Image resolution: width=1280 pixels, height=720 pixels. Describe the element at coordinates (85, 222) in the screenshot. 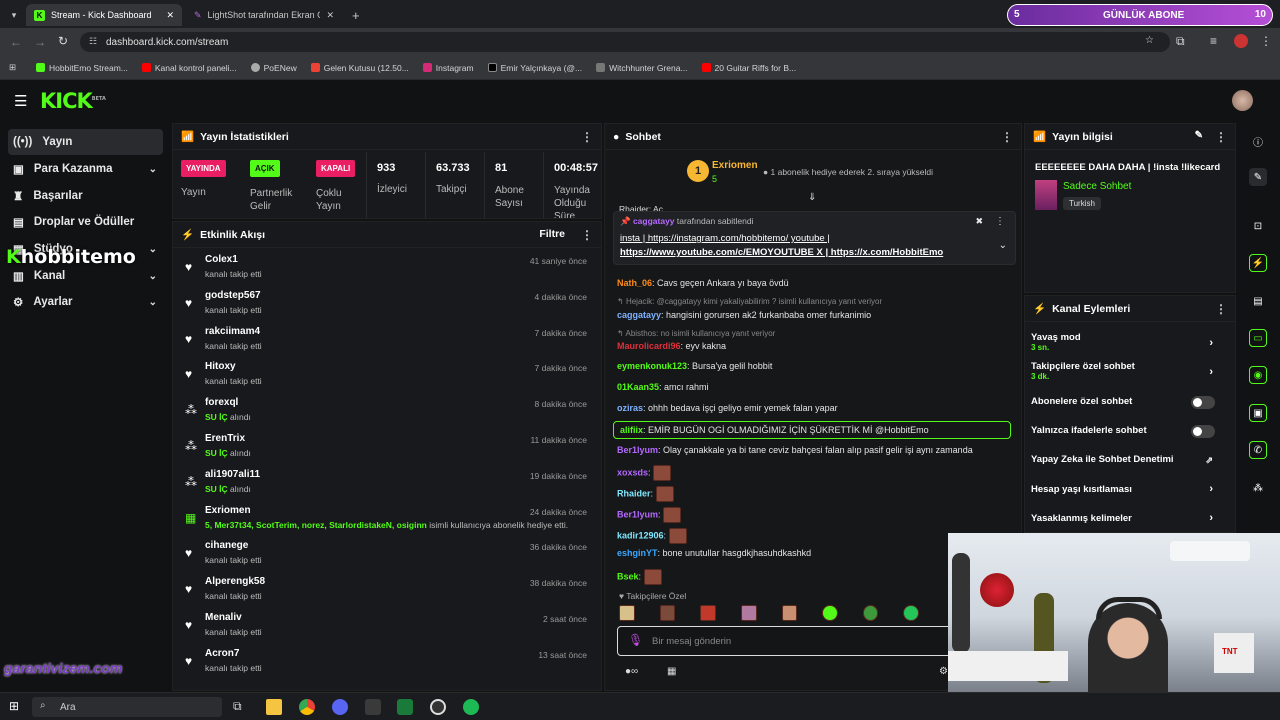

I see `sidebar-item-droplar: ▤ Droplar ve Ödüller` at that location.